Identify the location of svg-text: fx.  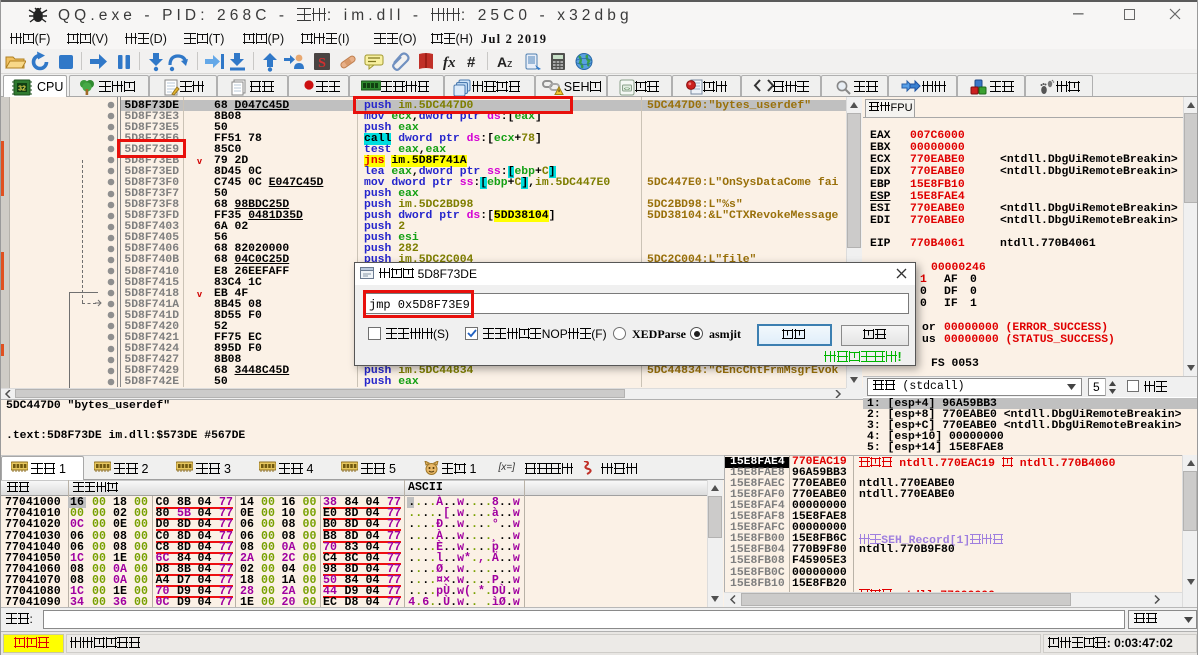
(449, 63).